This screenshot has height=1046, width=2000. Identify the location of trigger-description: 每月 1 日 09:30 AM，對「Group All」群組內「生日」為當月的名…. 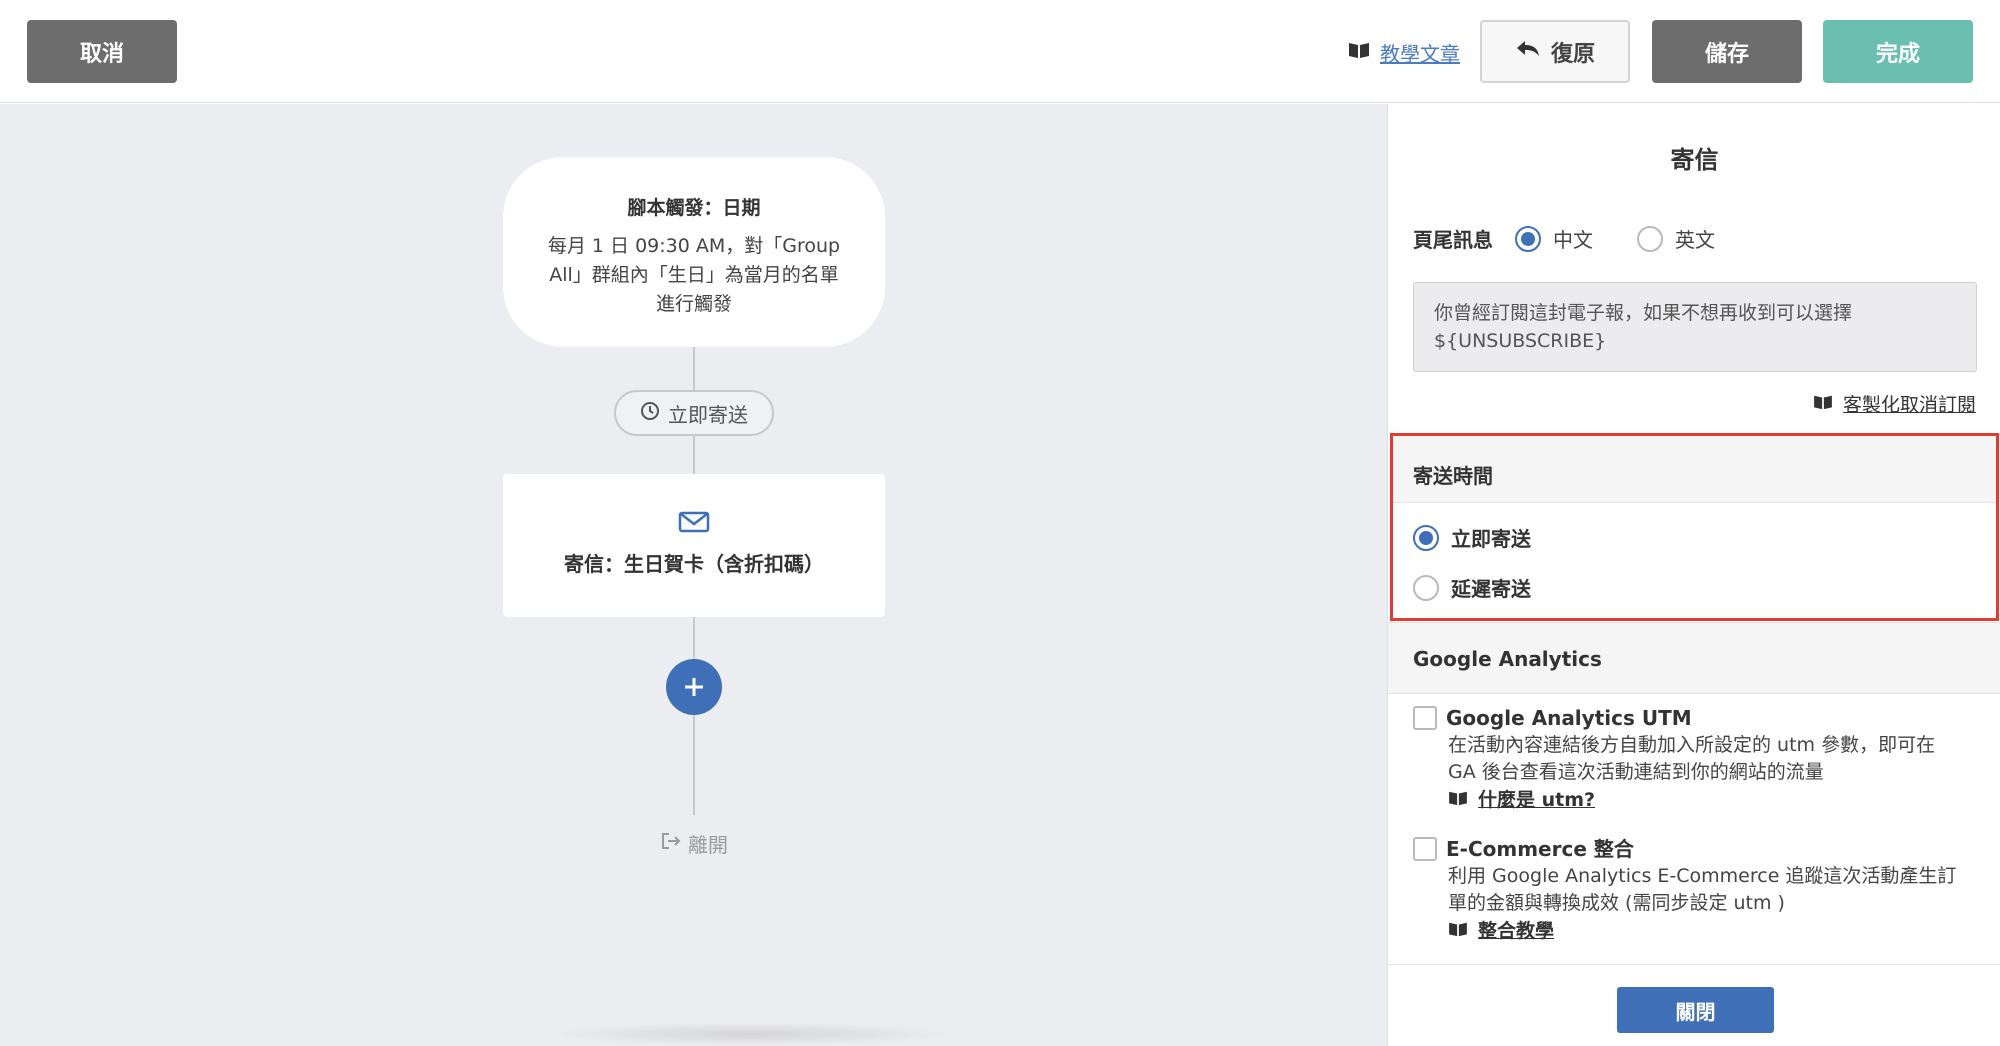
(694, 275).